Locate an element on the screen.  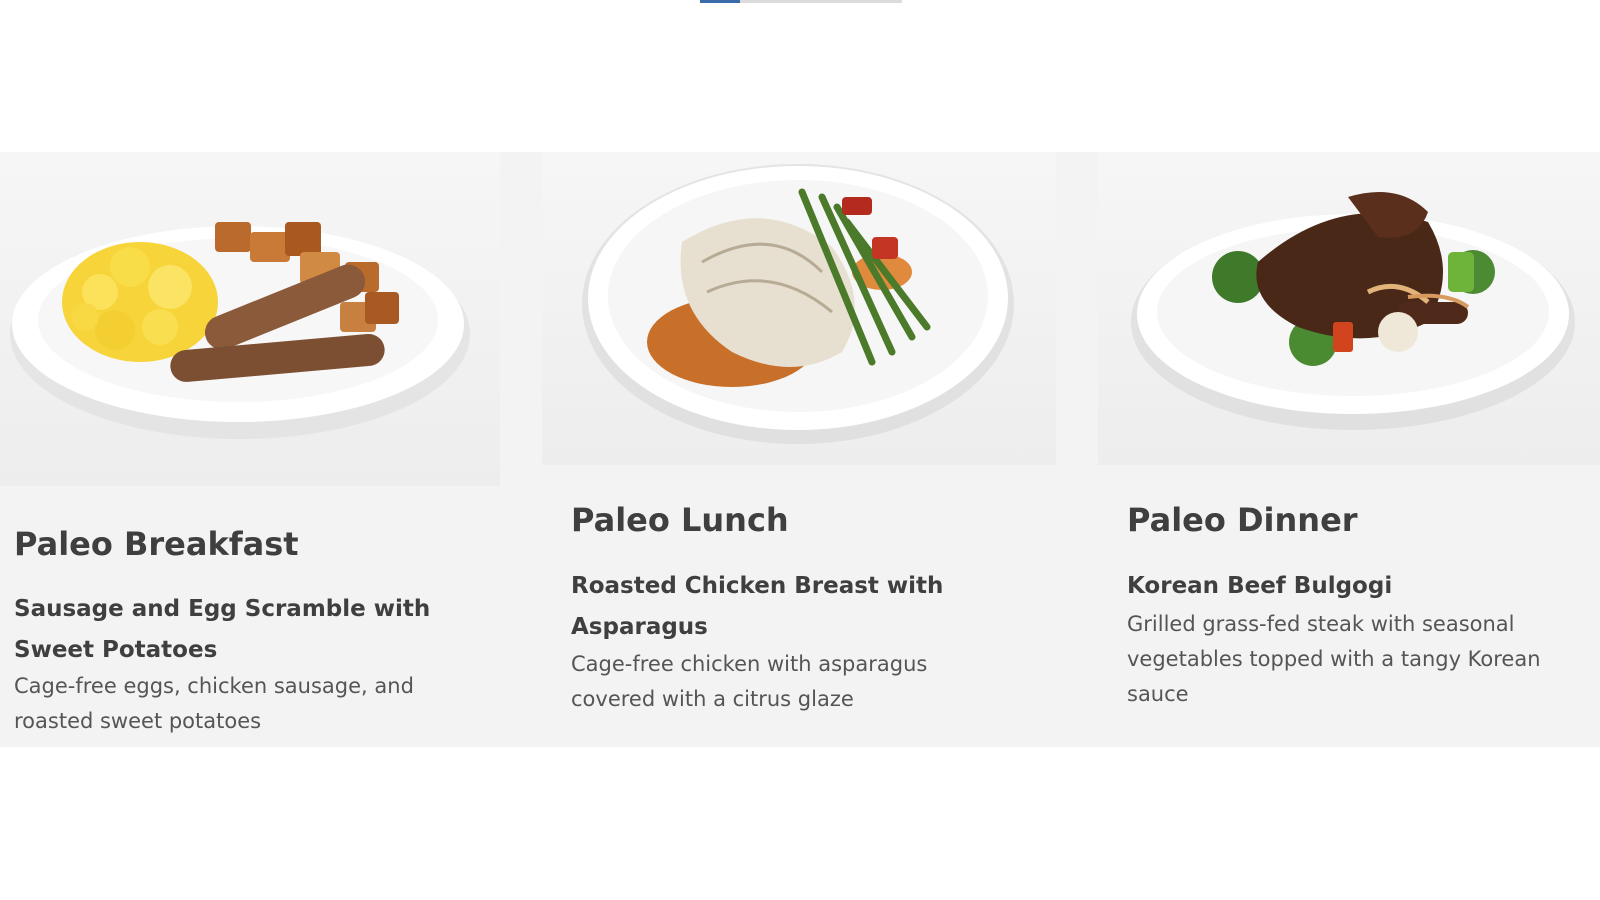
zucchini-icon is located at coordinates (1461, 272).